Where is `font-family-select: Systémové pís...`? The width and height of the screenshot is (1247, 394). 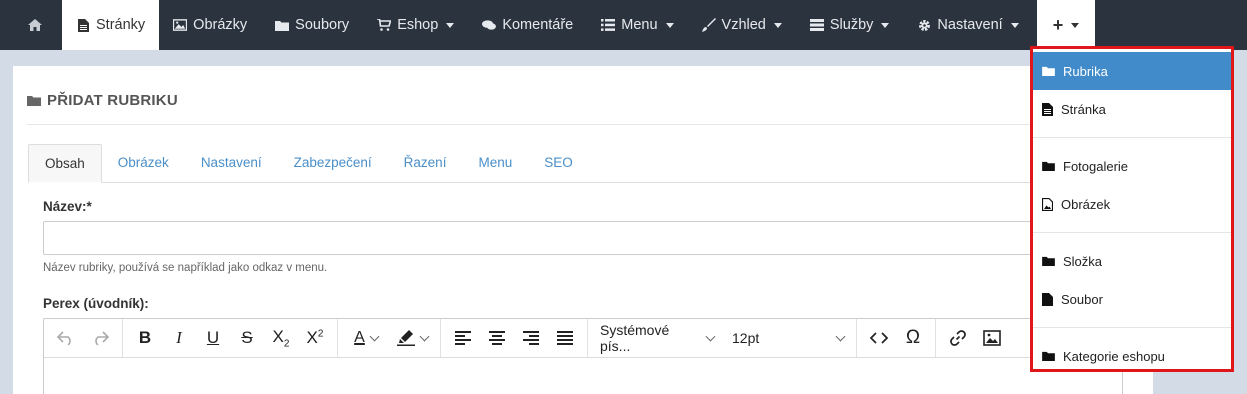 font-family-select: Systémové pís... is located at coordinates (657, 338).